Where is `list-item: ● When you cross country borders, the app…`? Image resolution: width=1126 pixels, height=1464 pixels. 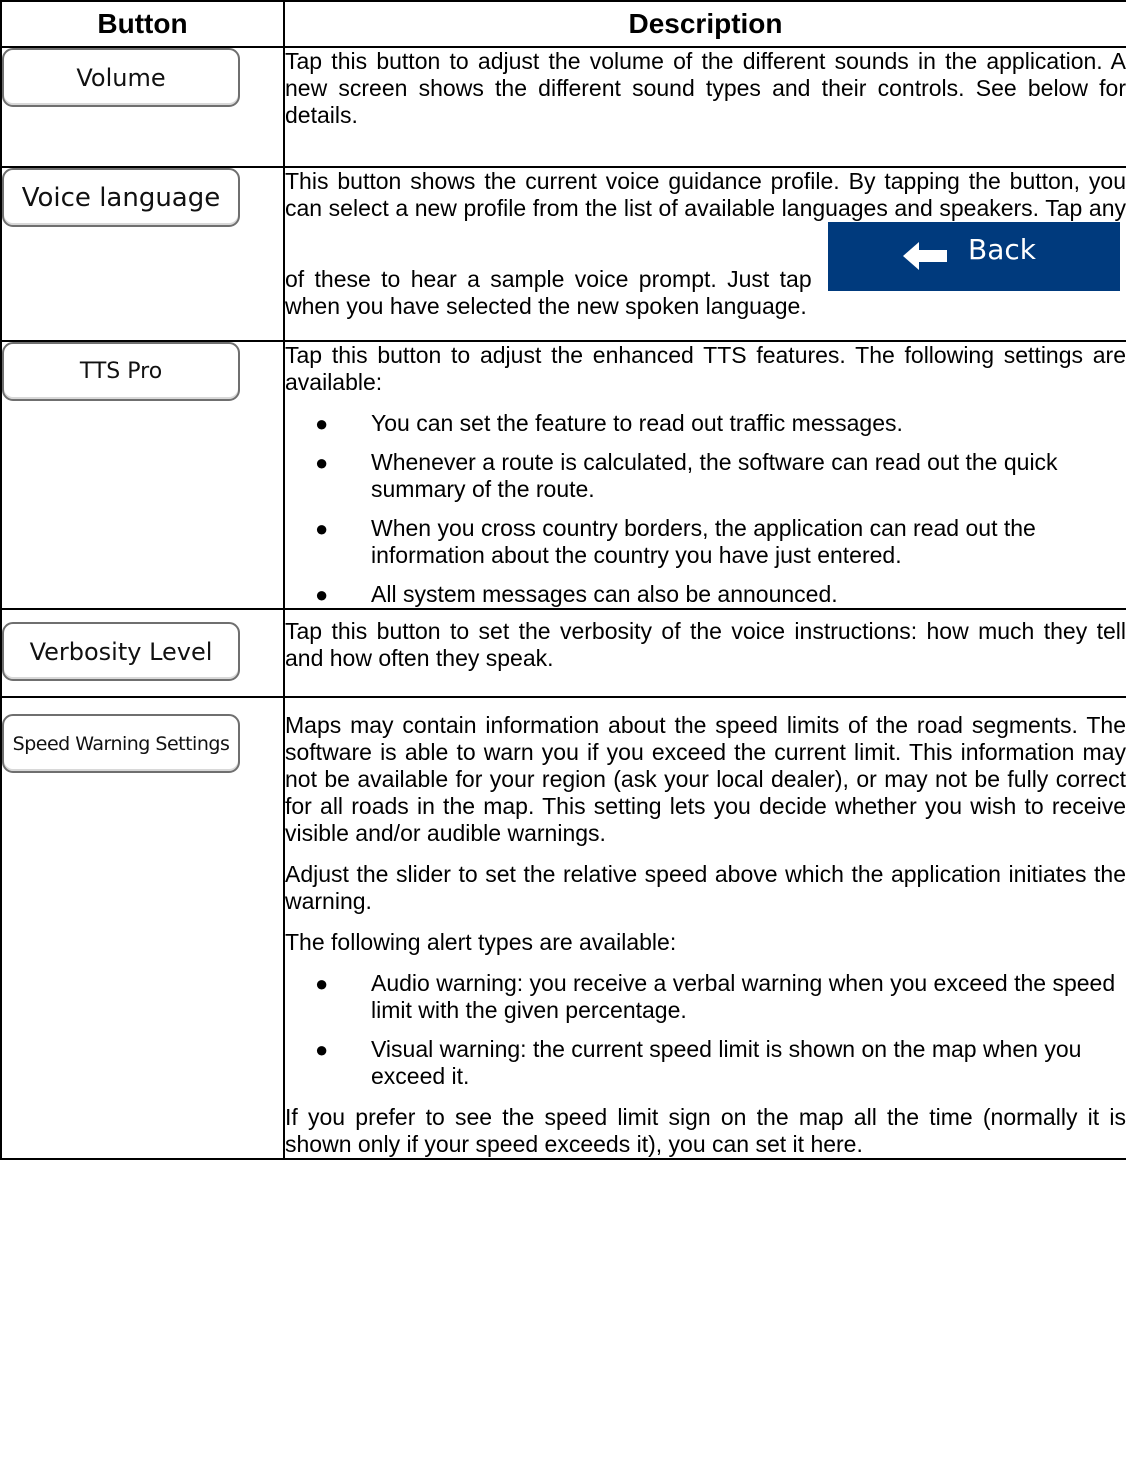
list-item: ● When you cross country borders, the app… is located at coordinates (675, 541).